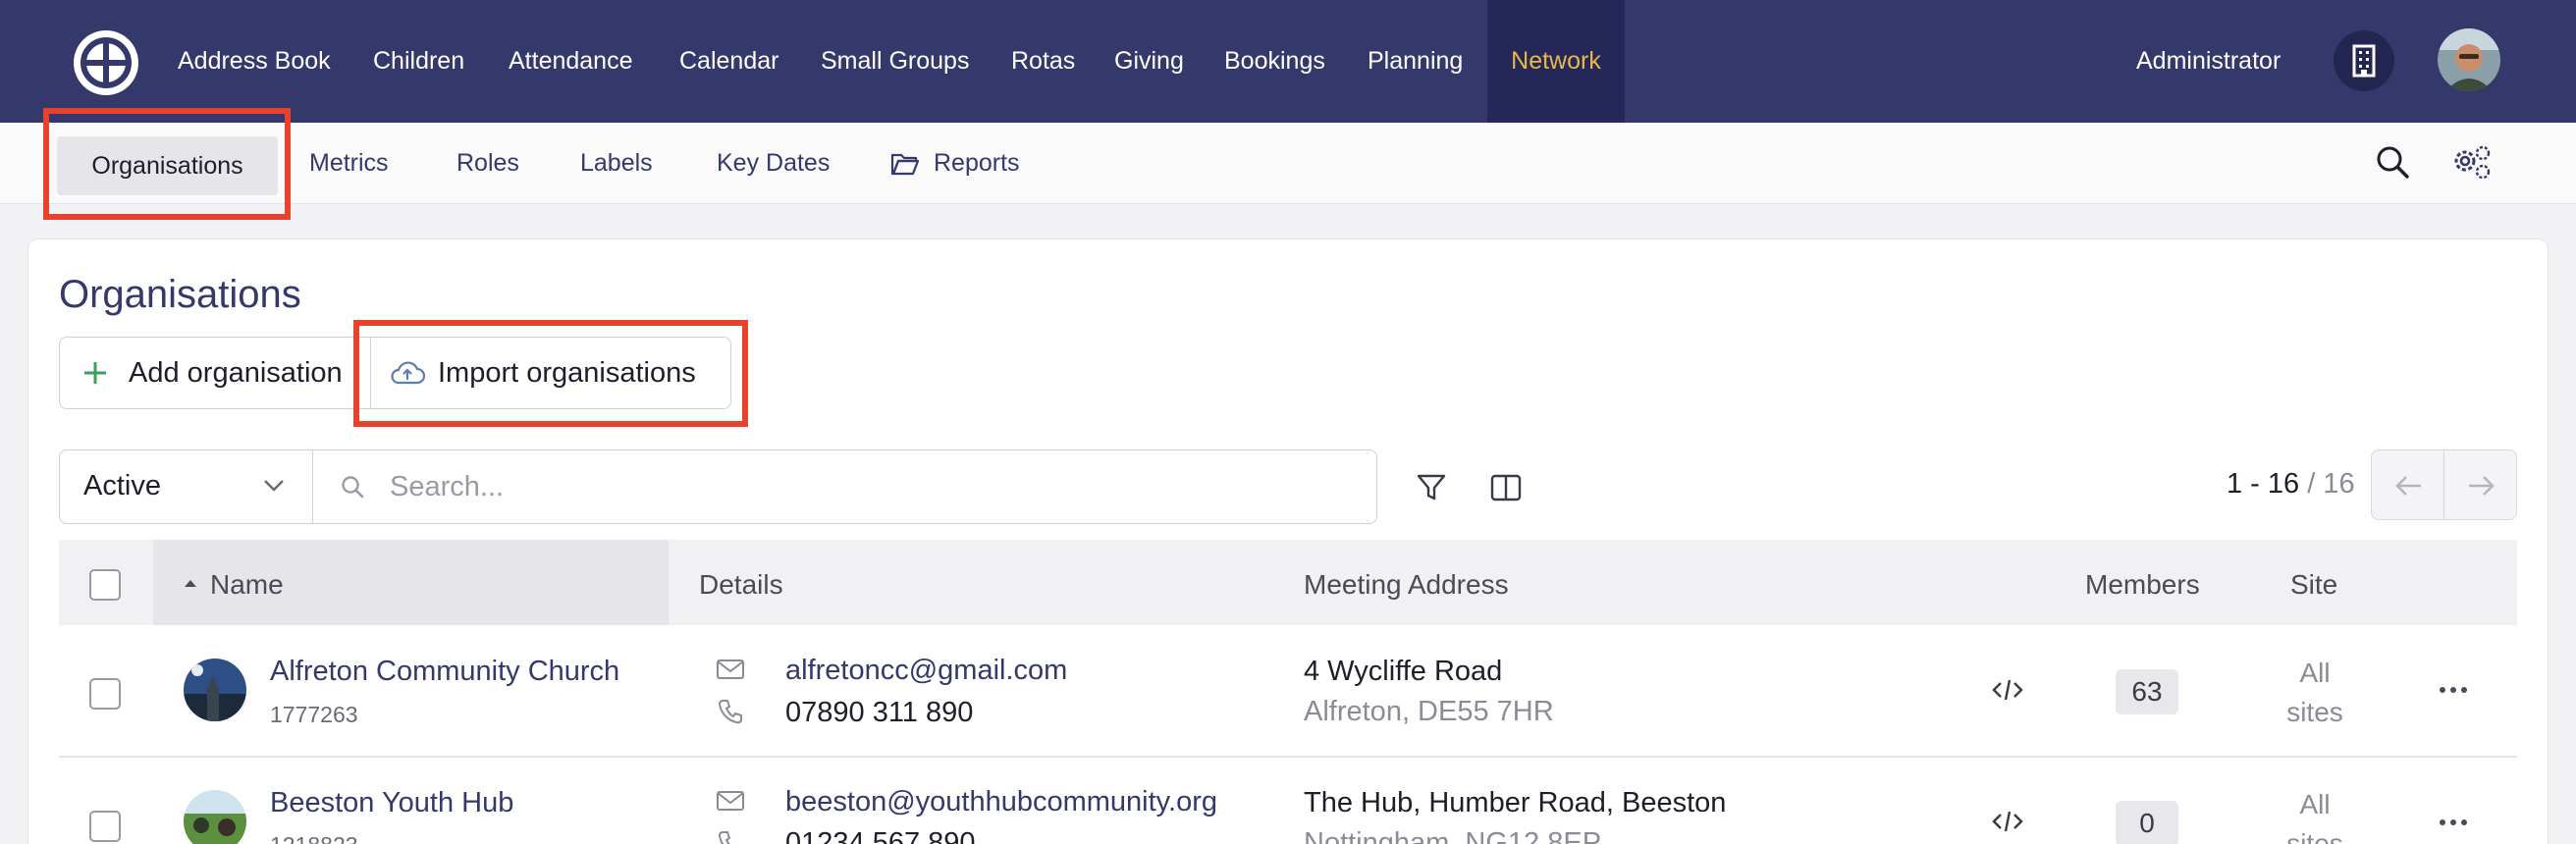 This screenshot has width=2576, height=844. Describe the element at coordinates (1556, 61) in the screenshot. I see `nav-network: Network` at that location.